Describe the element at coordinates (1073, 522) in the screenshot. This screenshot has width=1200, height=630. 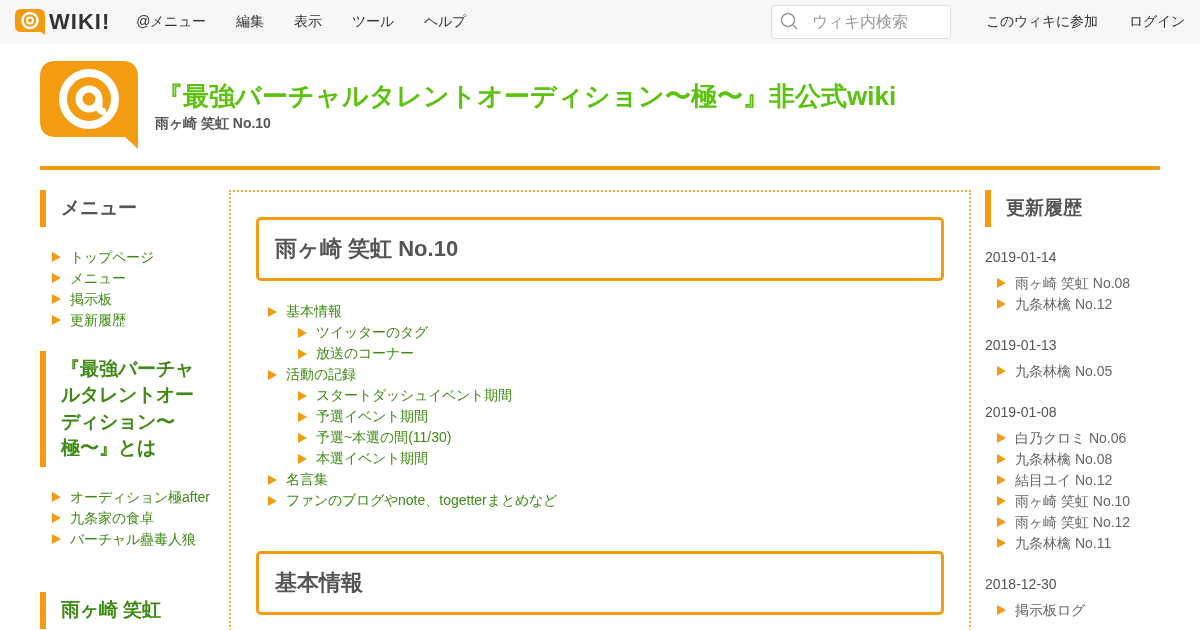
I see `nav-link: 雨ヶ崎 笑虹 No.12` at that location.